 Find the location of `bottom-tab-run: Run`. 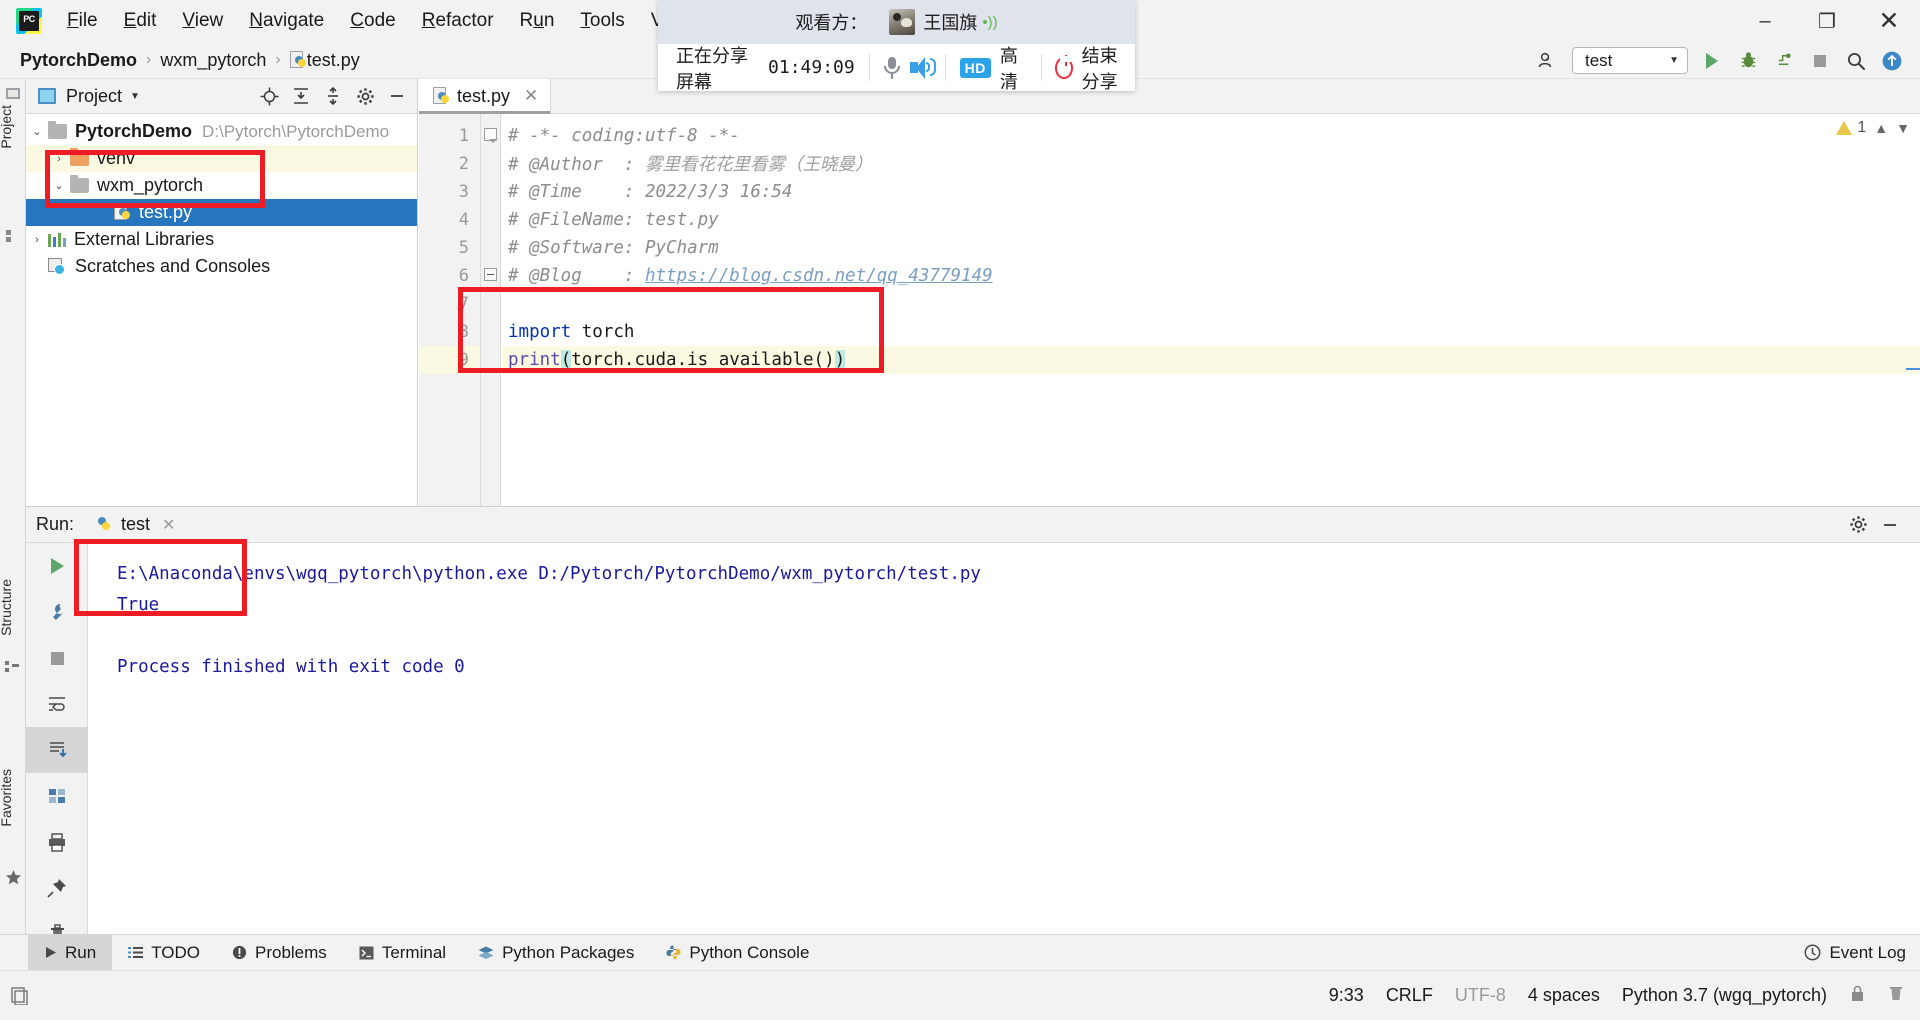

bottom-tab-run: Run is located at coordinates (70, 952).